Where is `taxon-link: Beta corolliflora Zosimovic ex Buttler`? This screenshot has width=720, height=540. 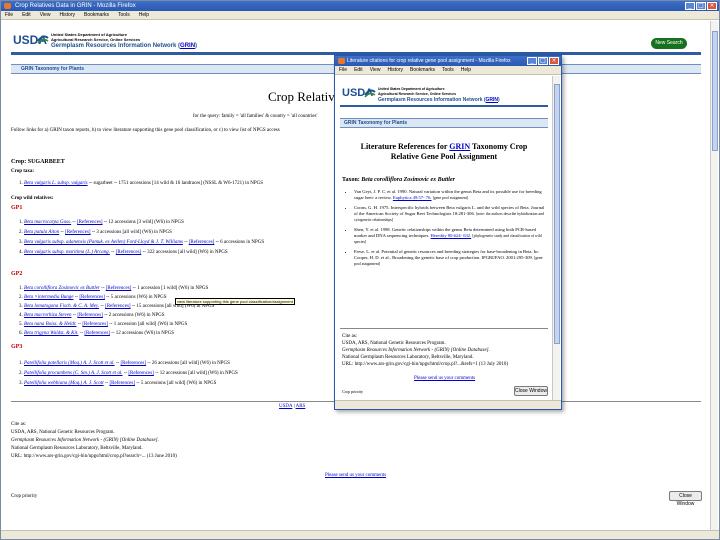
taxon-link: Beta corolliflora Zosimovic ex Buttler is located at coordinates (62, 288).